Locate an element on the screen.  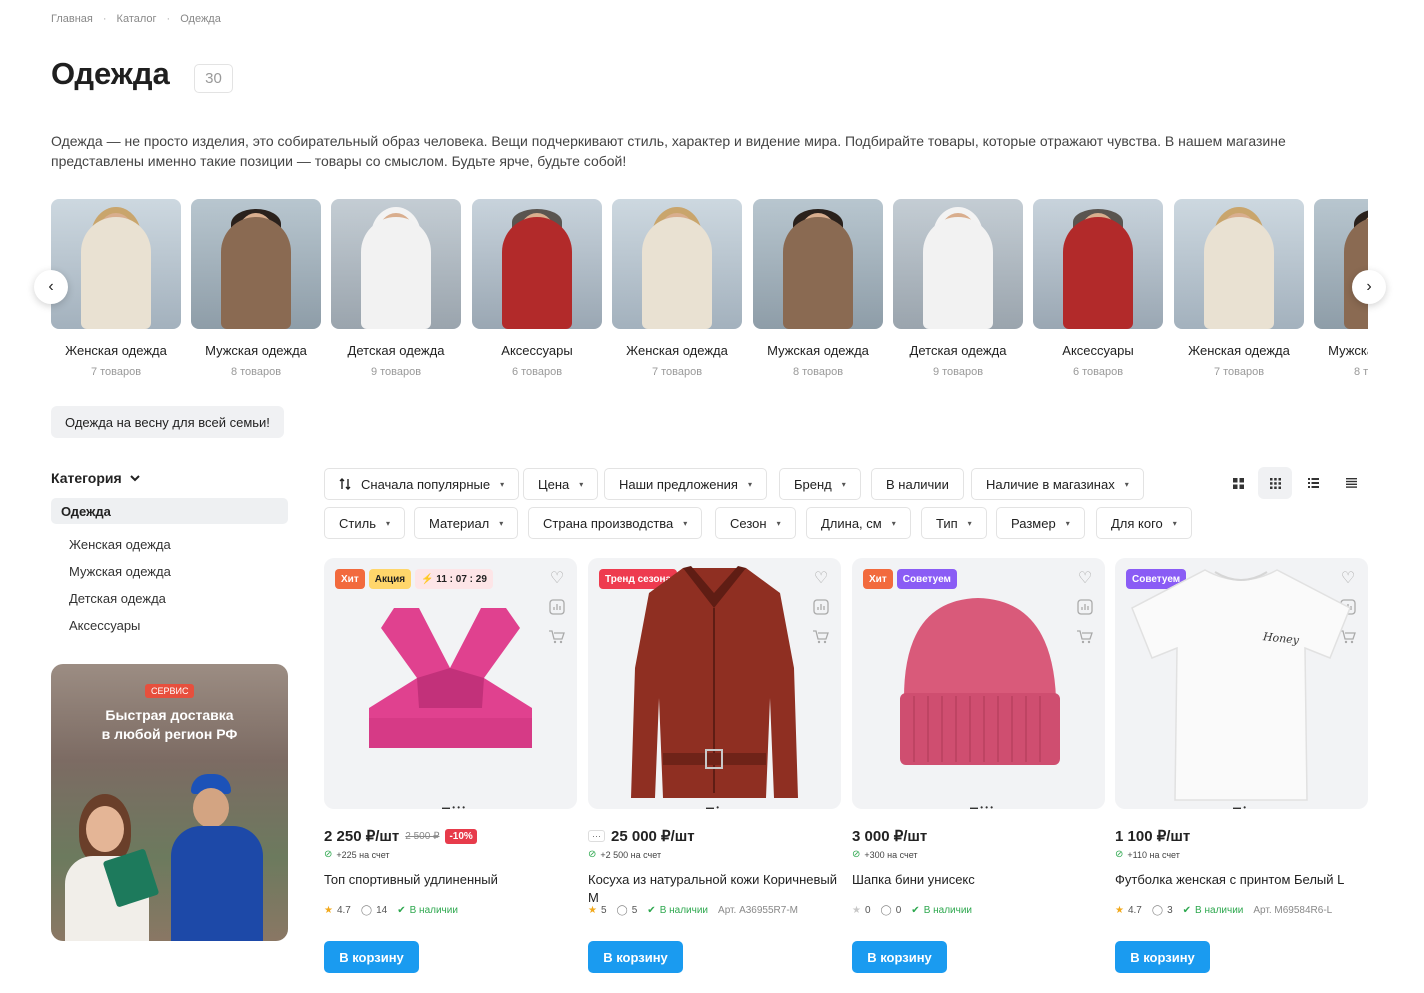
filter-label: Стиль is located at coordinates (357, 523).